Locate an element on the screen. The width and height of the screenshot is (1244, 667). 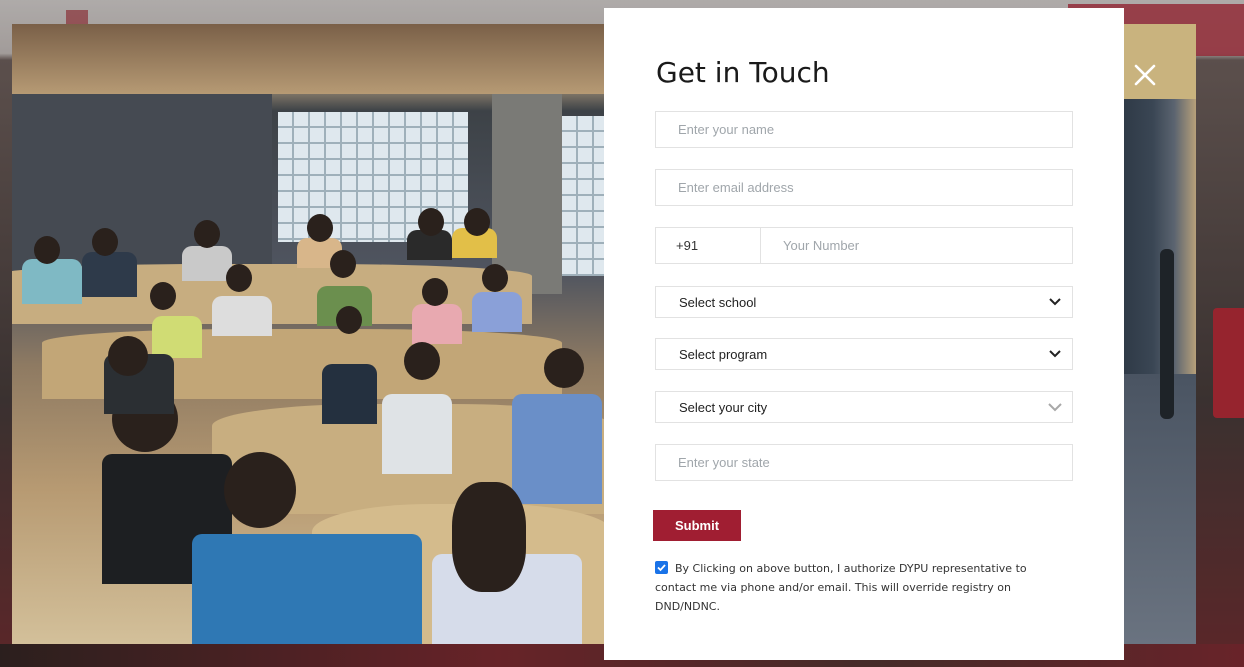
state-input is located at coordinates (864, 462).